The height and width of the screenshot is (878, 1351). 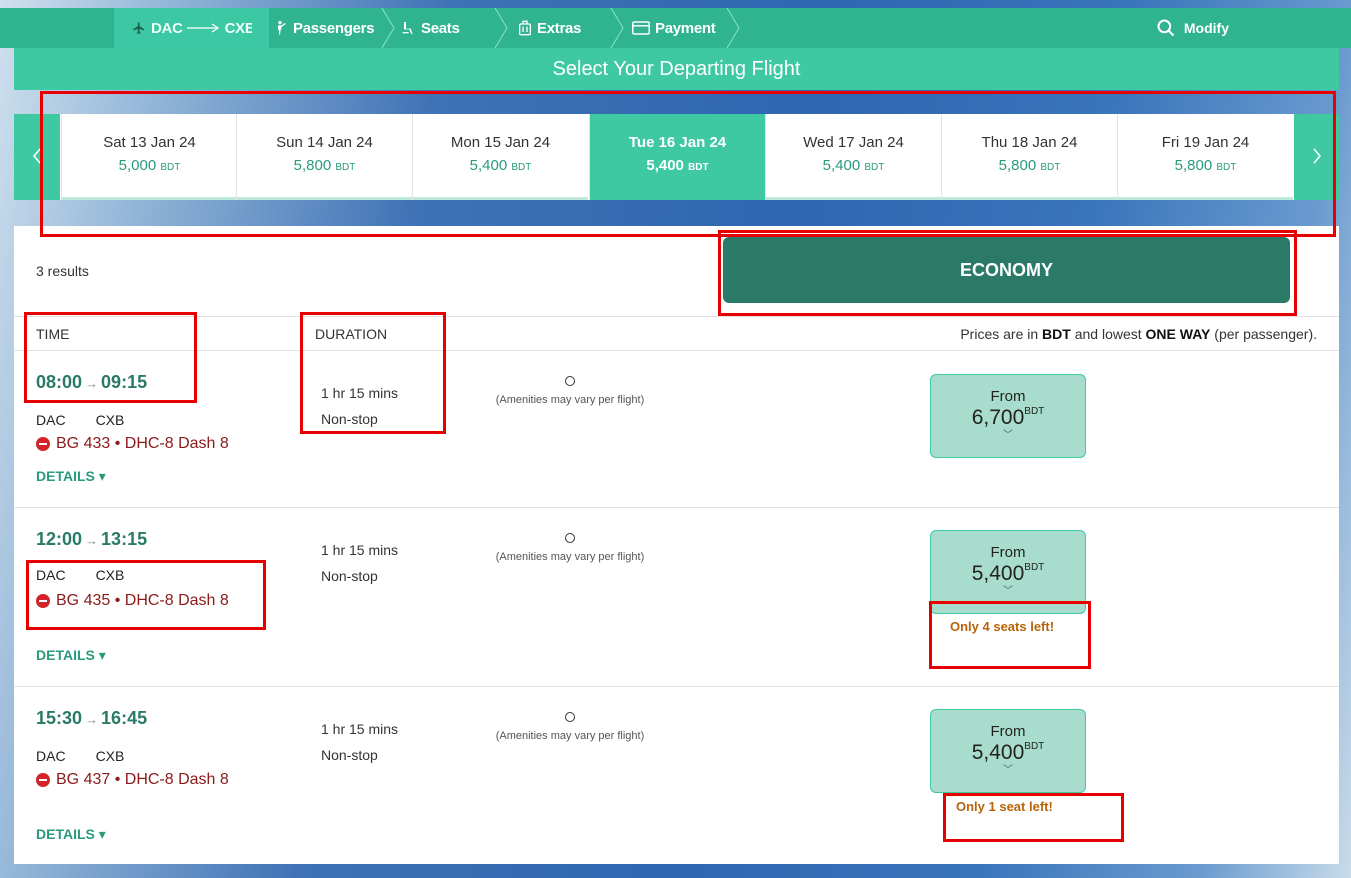 What do you see at coordinates (1029, 142) in the screenshot?
I see `date-label: Thu 18 Jan 24` at bounding box center [1029, 142].